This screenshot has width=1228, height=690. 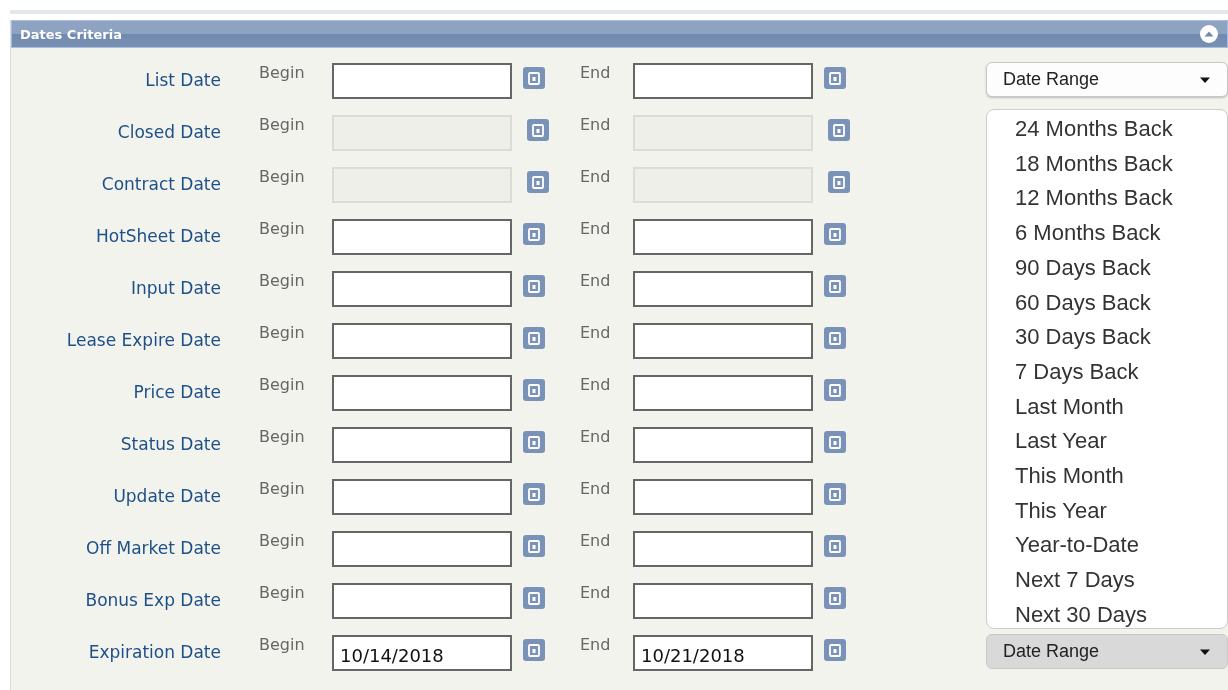 What do you see at coordinates (1121, 268) in the screenshot?
I see `dropdown-option: 90 Days Back` at bounding box center [1121, 268].